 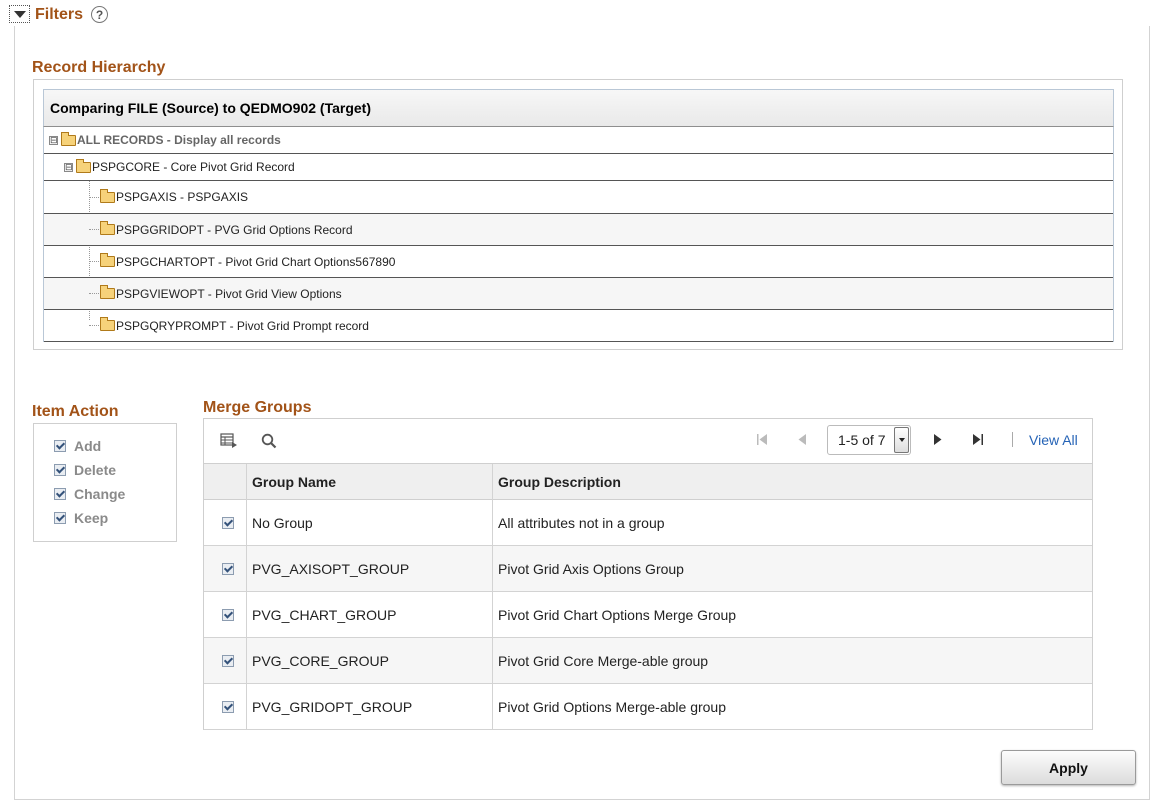 What do you see at coordinates (182, 197) in the screenshot?
I see `tree-node-label: PSPGAXIS - PSPGAXIS` at bounding box center [182, 197].